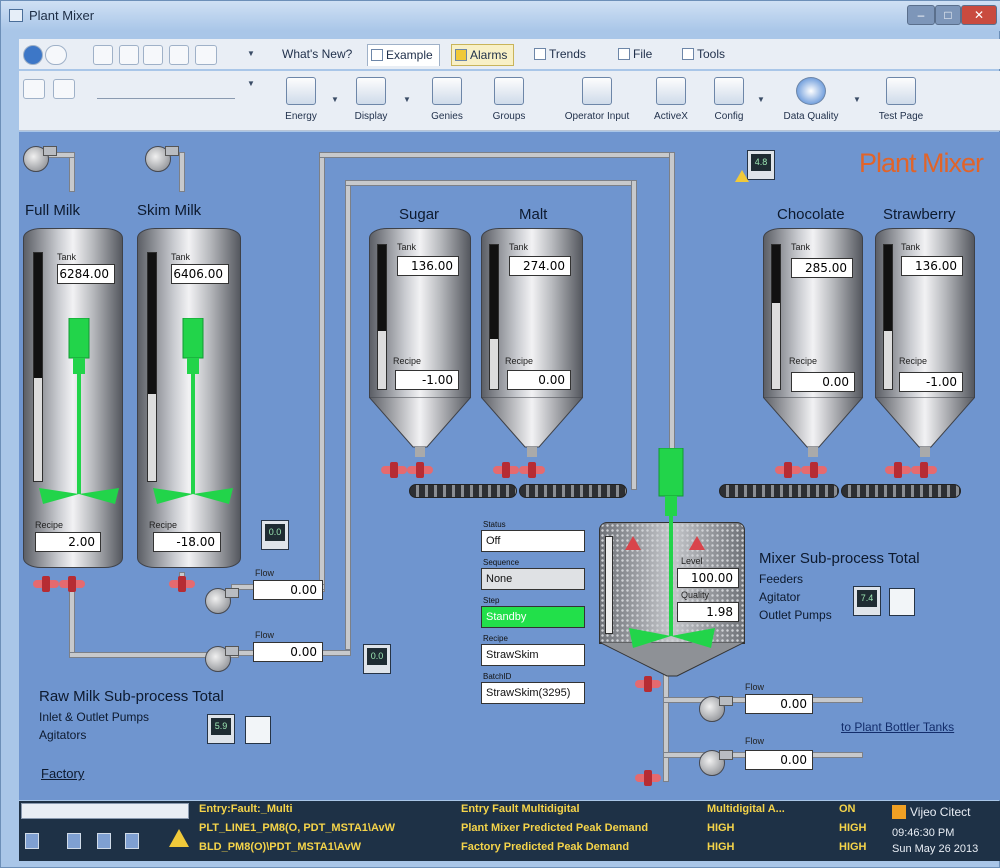  I want to click on chocolate-tank-value: 285.00, so click(822, 268).